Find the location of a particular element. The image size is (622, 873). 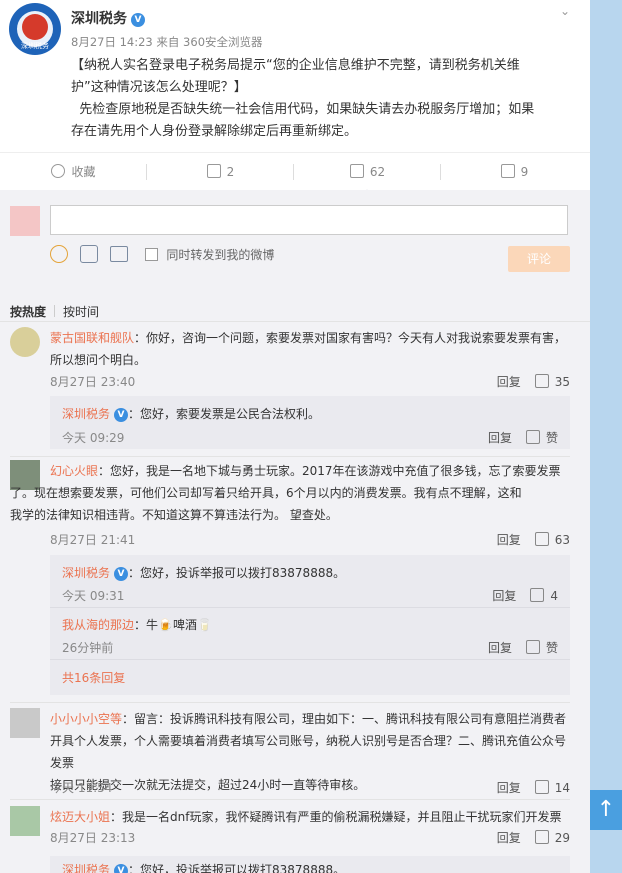

comment-actions: 回复 63 is located at coordinates (533, 539).